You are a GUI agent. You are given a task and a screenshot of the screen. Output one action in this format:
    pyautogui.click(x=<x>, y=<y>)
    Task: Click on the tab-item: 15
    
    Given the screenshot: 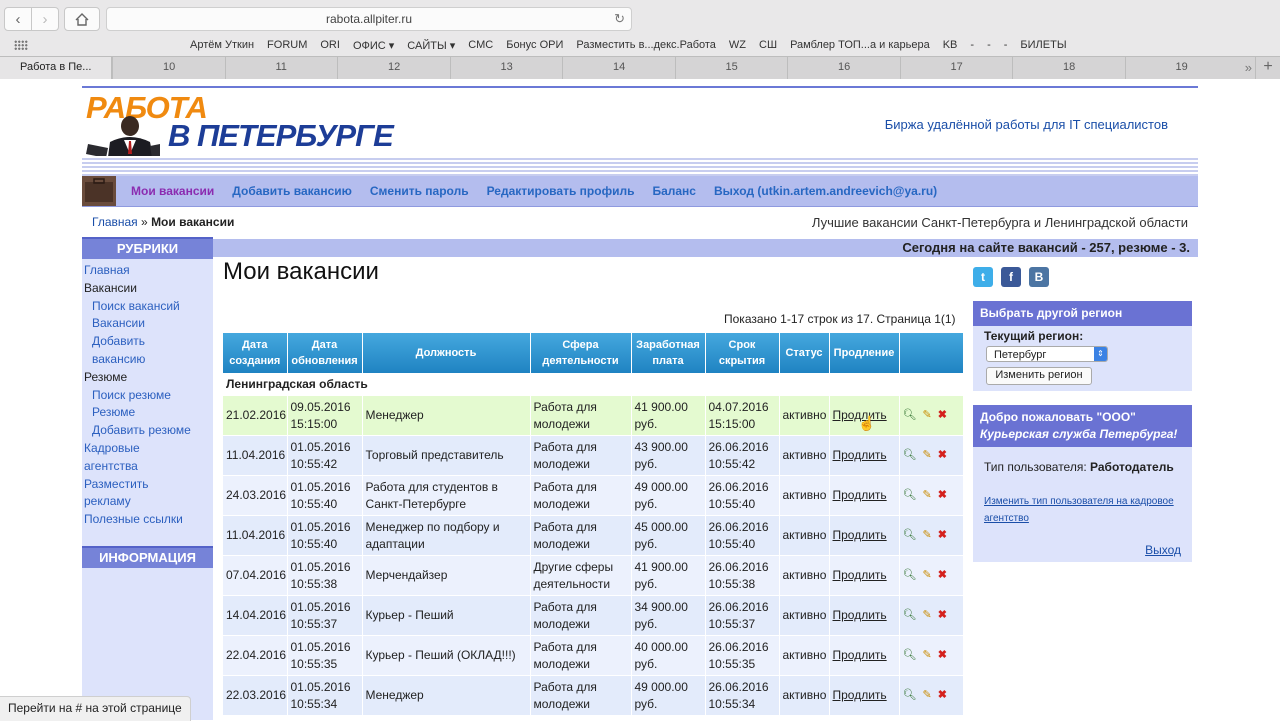 What is the action you would take?
    pyautogui.click(x=731, y=68)
    